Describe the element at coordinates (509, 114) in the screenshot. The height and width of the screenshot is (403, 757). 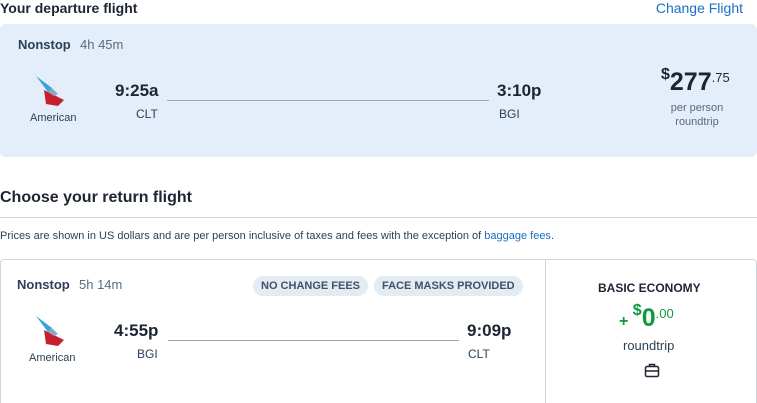
I see `departure-arrive-airport: BGI` at that location.